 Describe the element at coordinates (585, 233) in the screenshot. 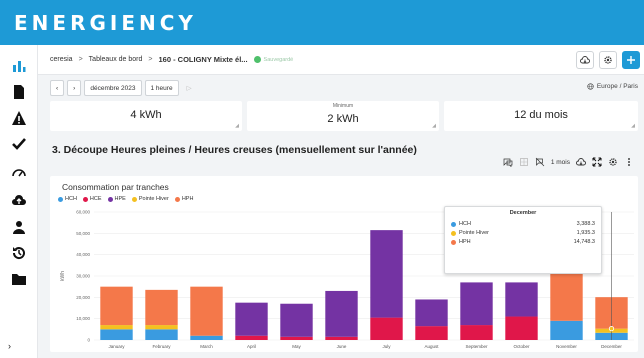

I see `tooltip-value: 1,935.3` at that location.